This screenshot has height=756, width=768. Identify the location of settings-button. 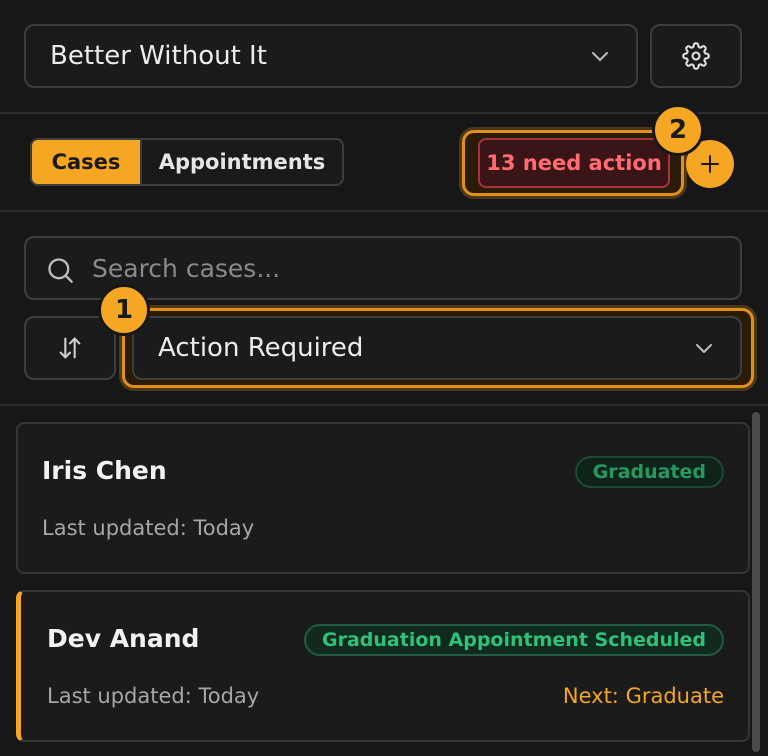
(696, 56).